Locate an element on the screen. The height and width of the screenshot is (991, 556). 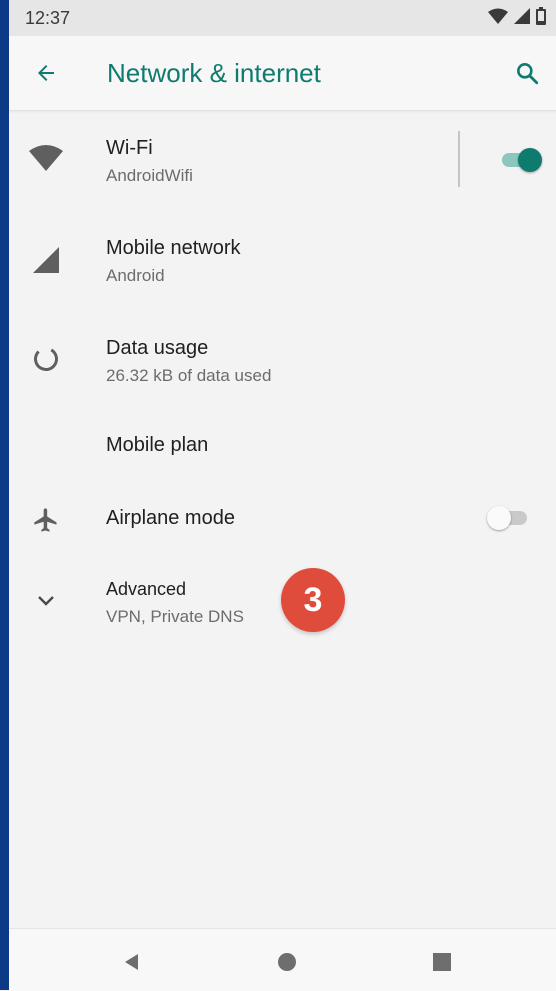
wifi-subtitle: AndroidWifi is located at coordinates (149, 175).